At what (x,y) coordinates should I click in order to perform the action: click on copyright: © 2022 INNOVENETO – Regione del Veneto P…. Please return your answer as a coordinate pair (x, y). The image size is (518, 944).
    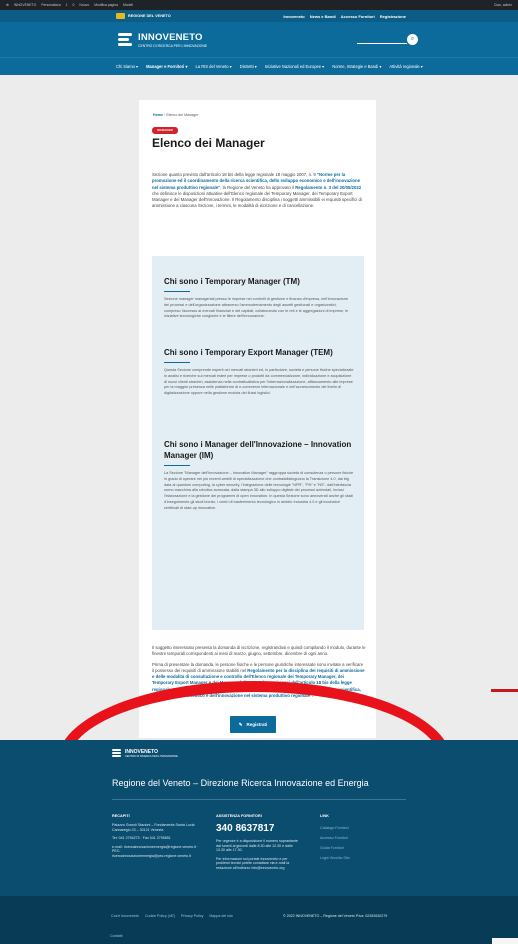
    Looking at the image, I should click on (335, 916).